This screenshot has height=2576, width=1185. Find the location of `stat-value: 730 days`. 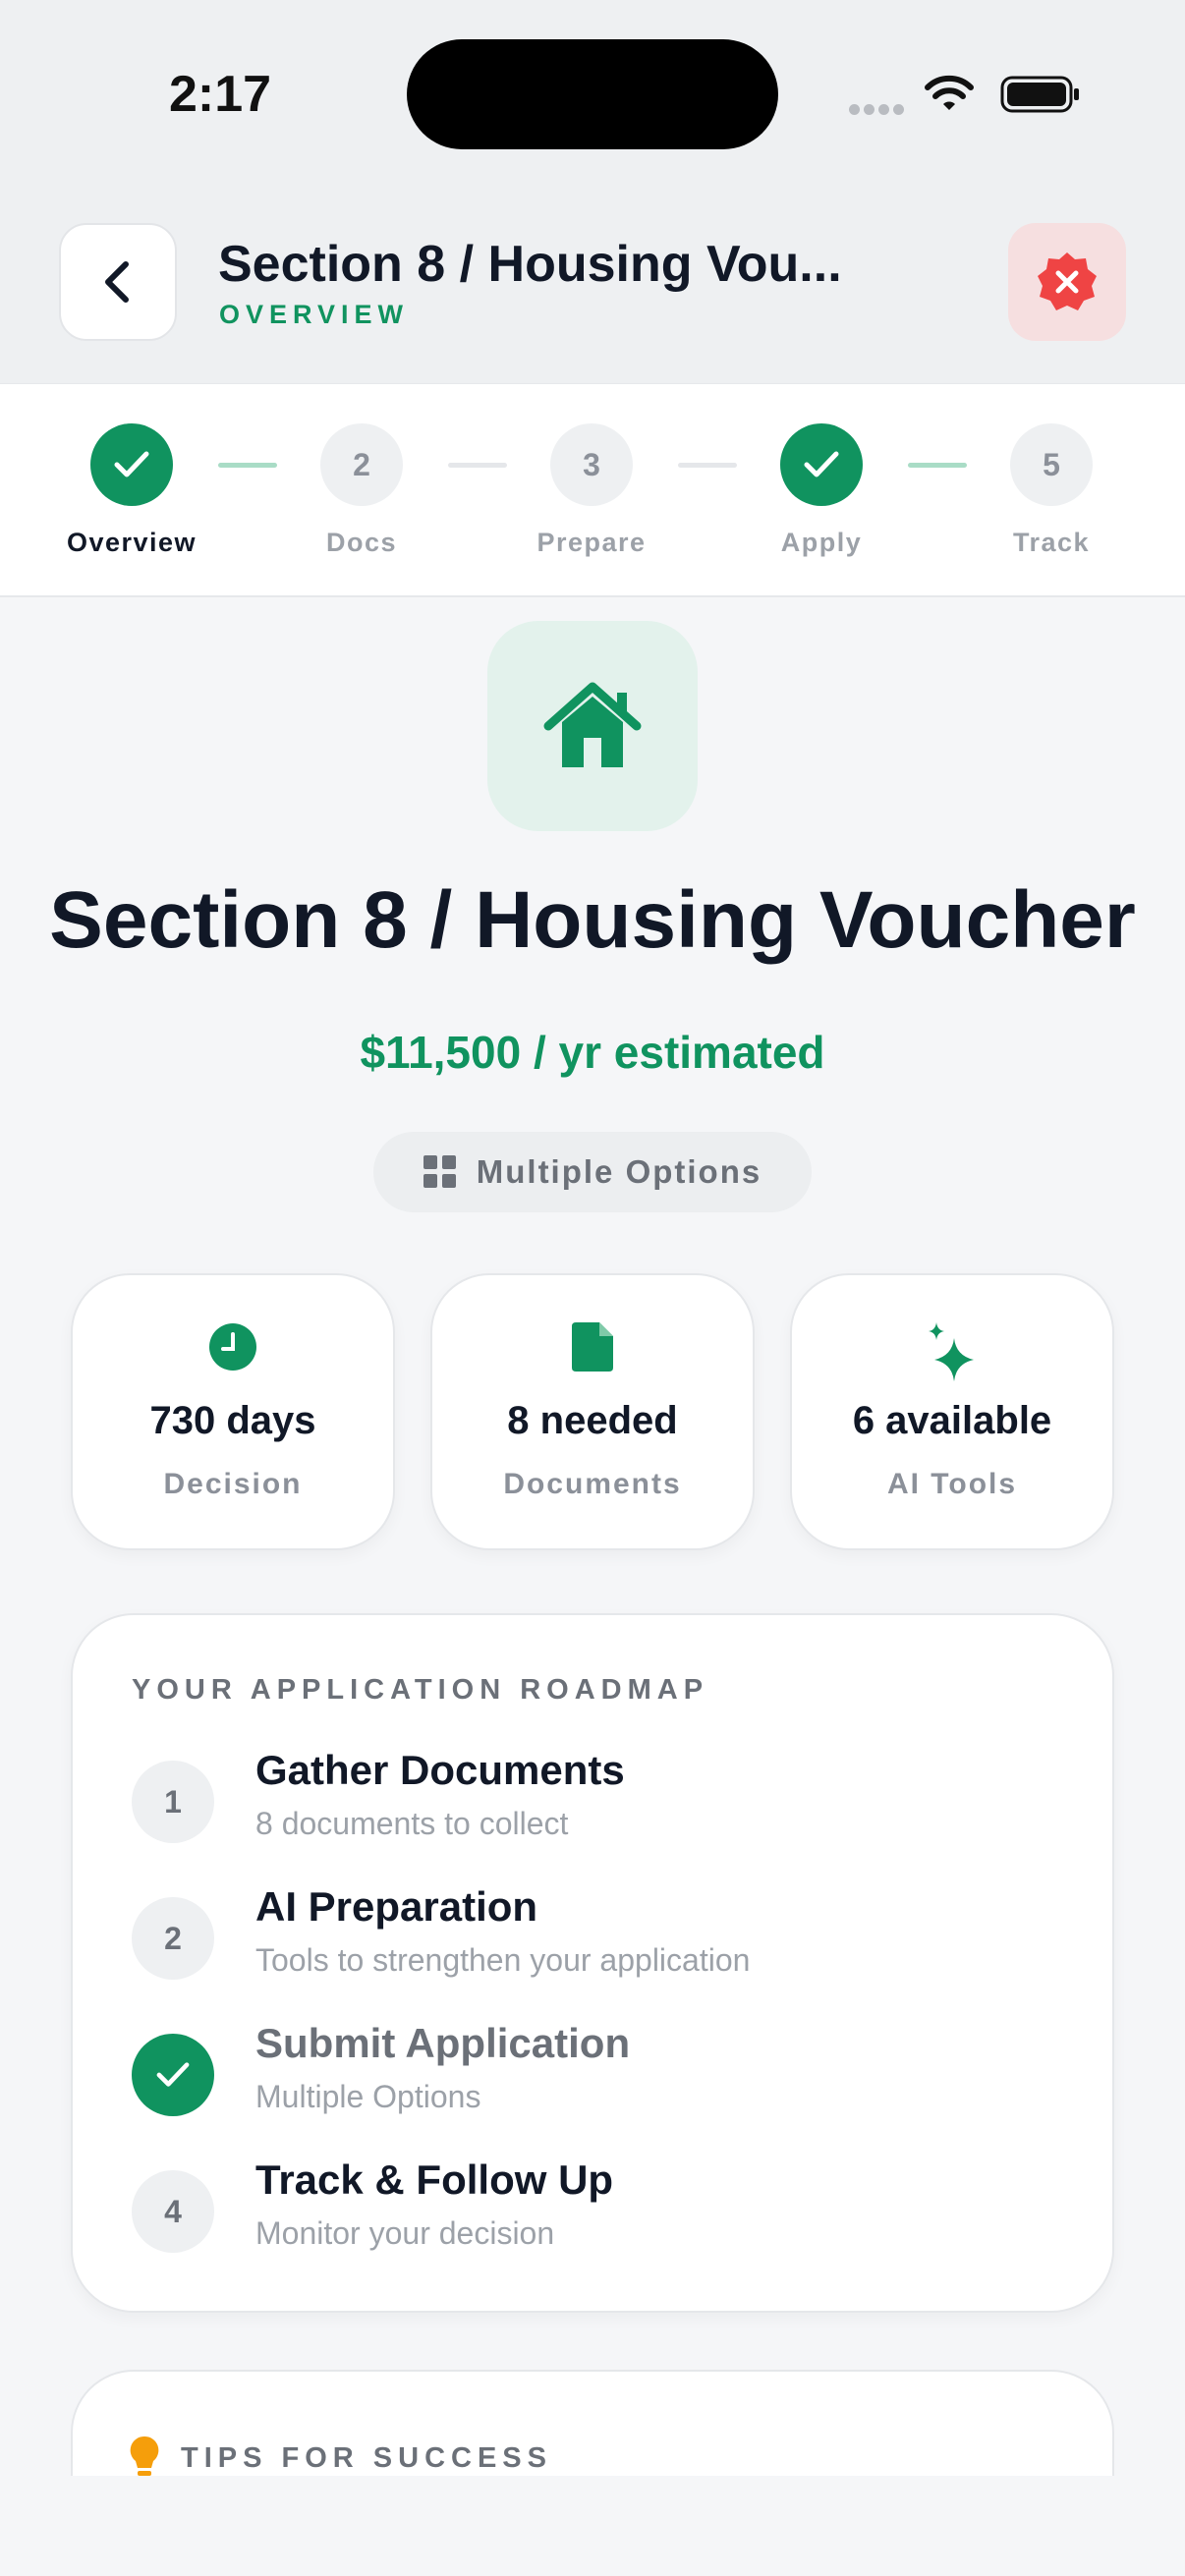

stat-value: 730 days is located at coordinates (232, 1420).